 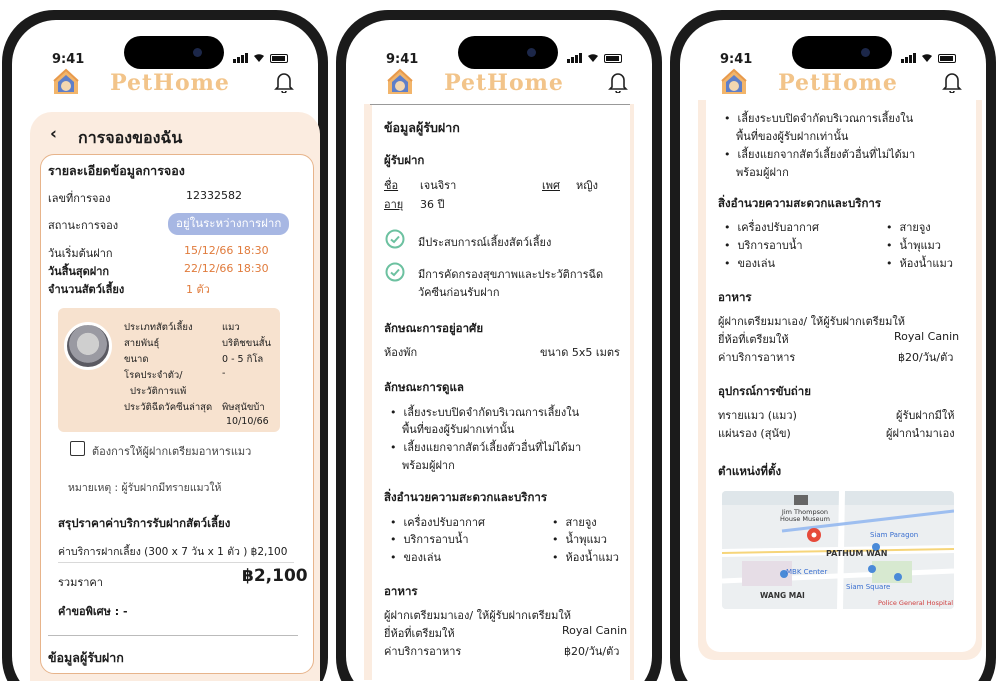 I want to click on name-label: ชื่อ, so click(x=391, y=185).